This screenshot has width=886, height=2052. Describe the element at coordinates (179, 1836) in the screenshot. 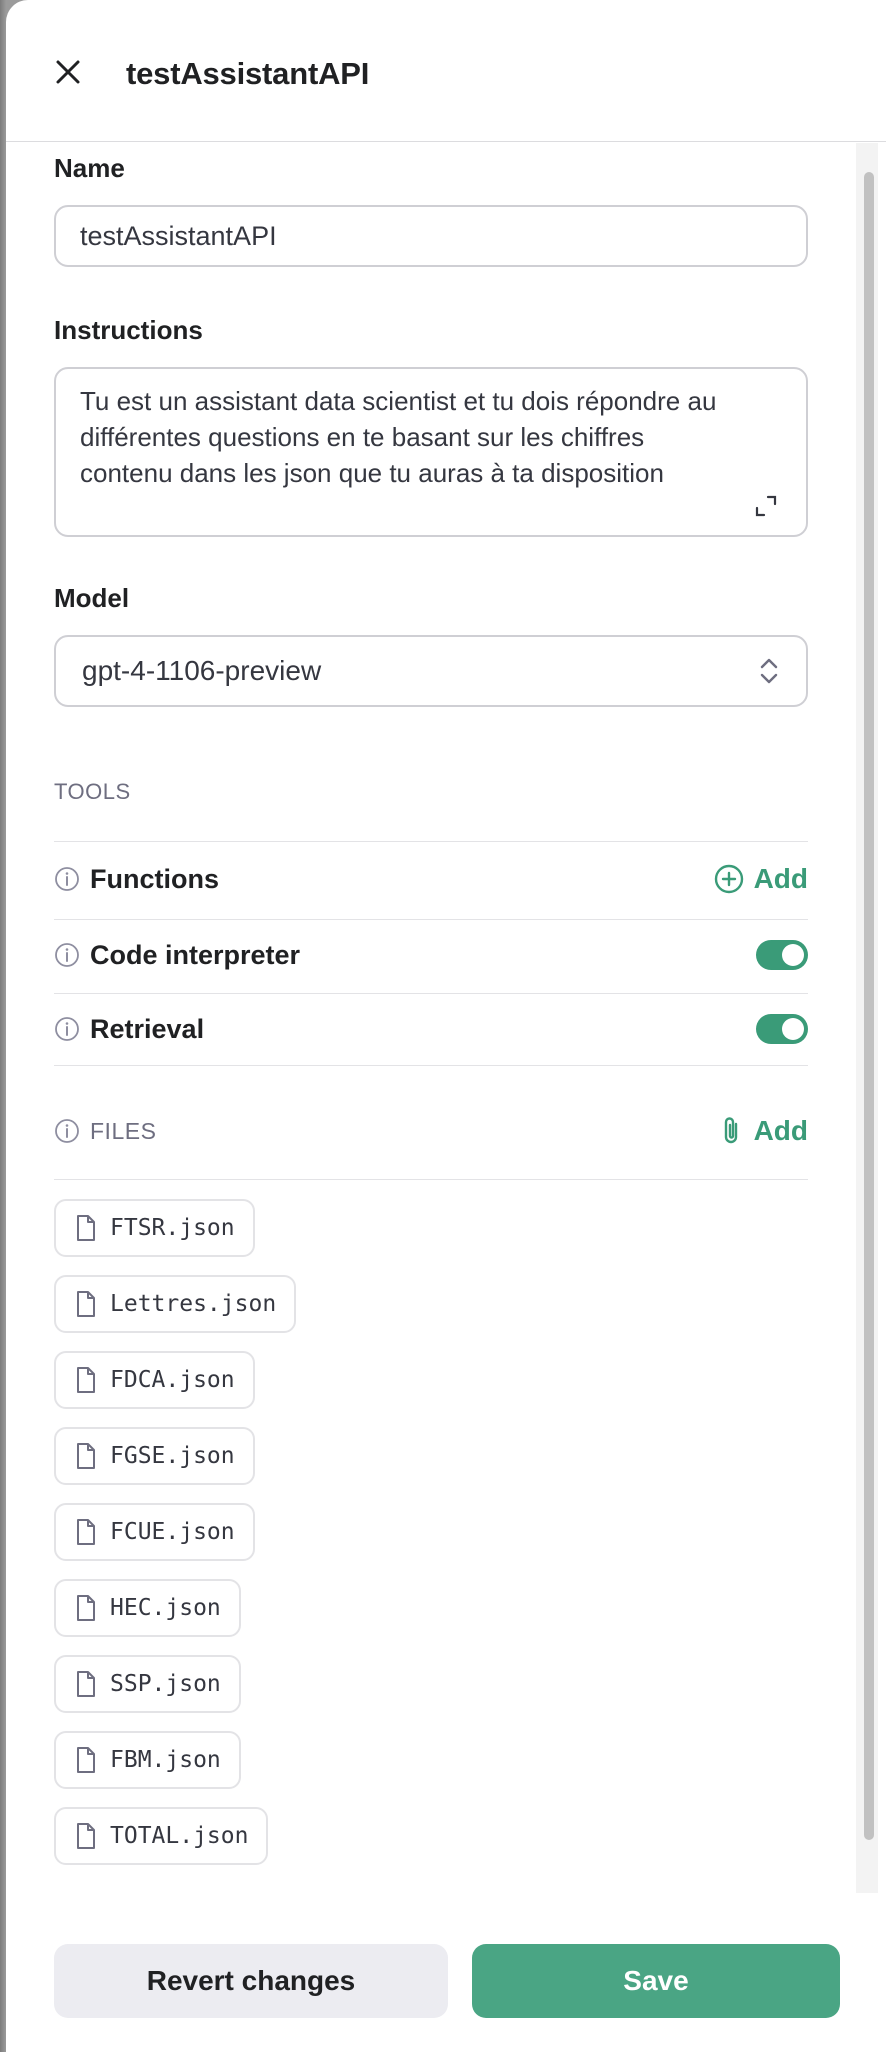

I see `file-name: TOTAL.json` at that location.